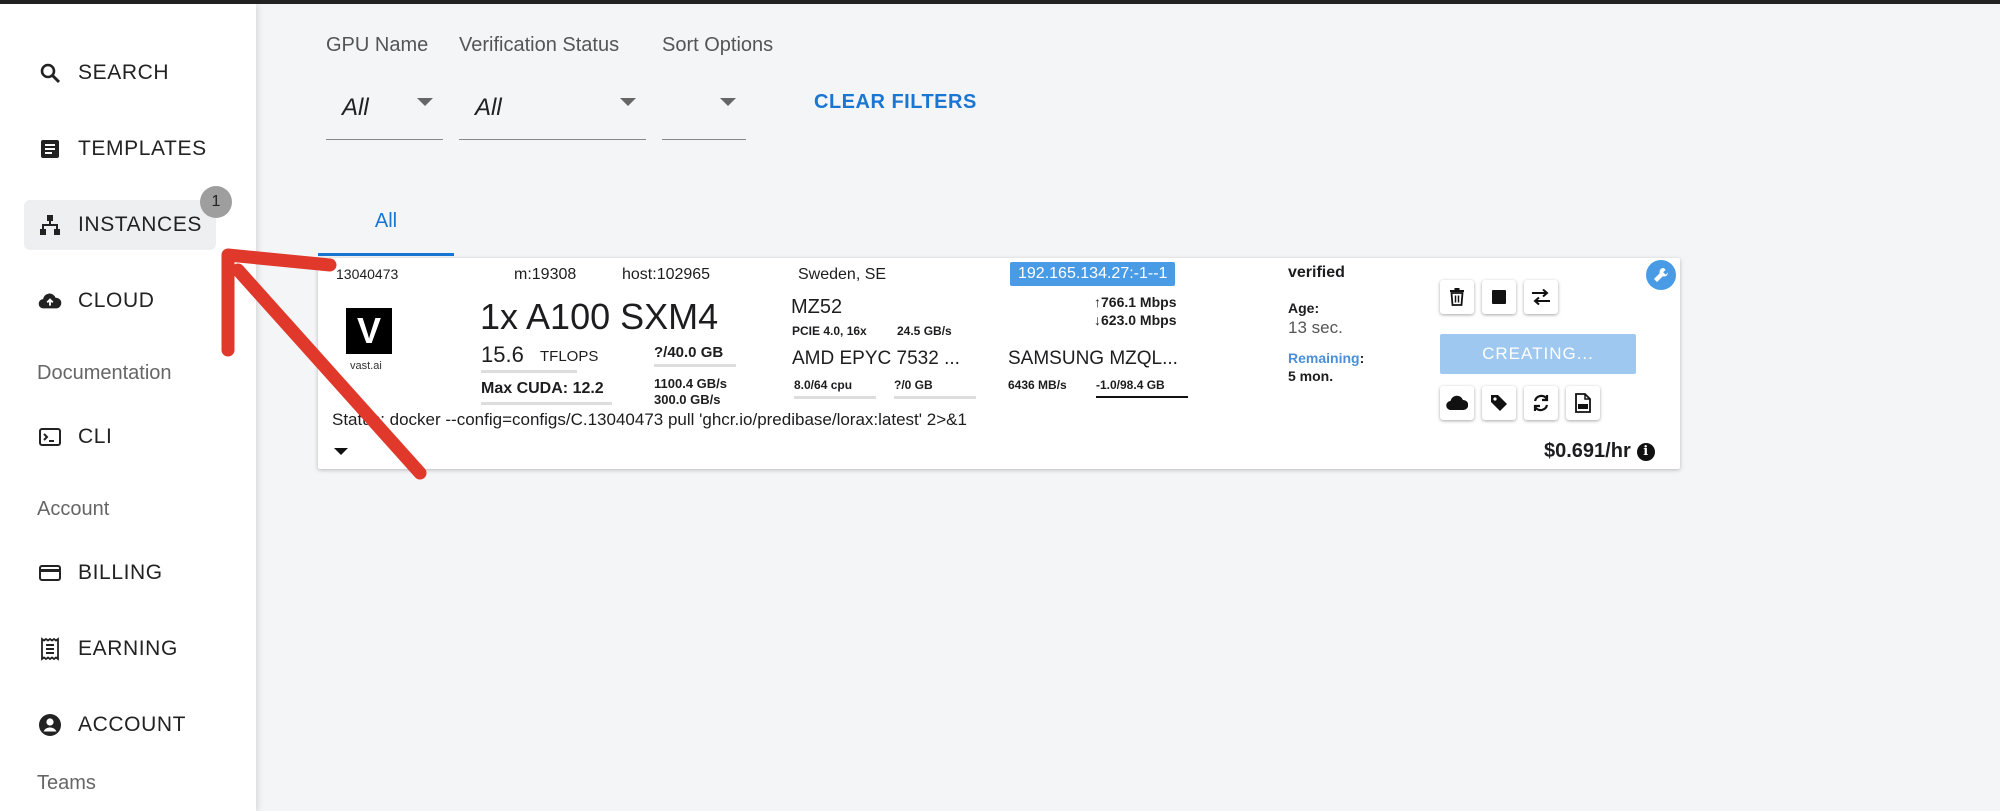  I want to click on max-cuda: Max CUDA: 12.2, so click(542, 388).